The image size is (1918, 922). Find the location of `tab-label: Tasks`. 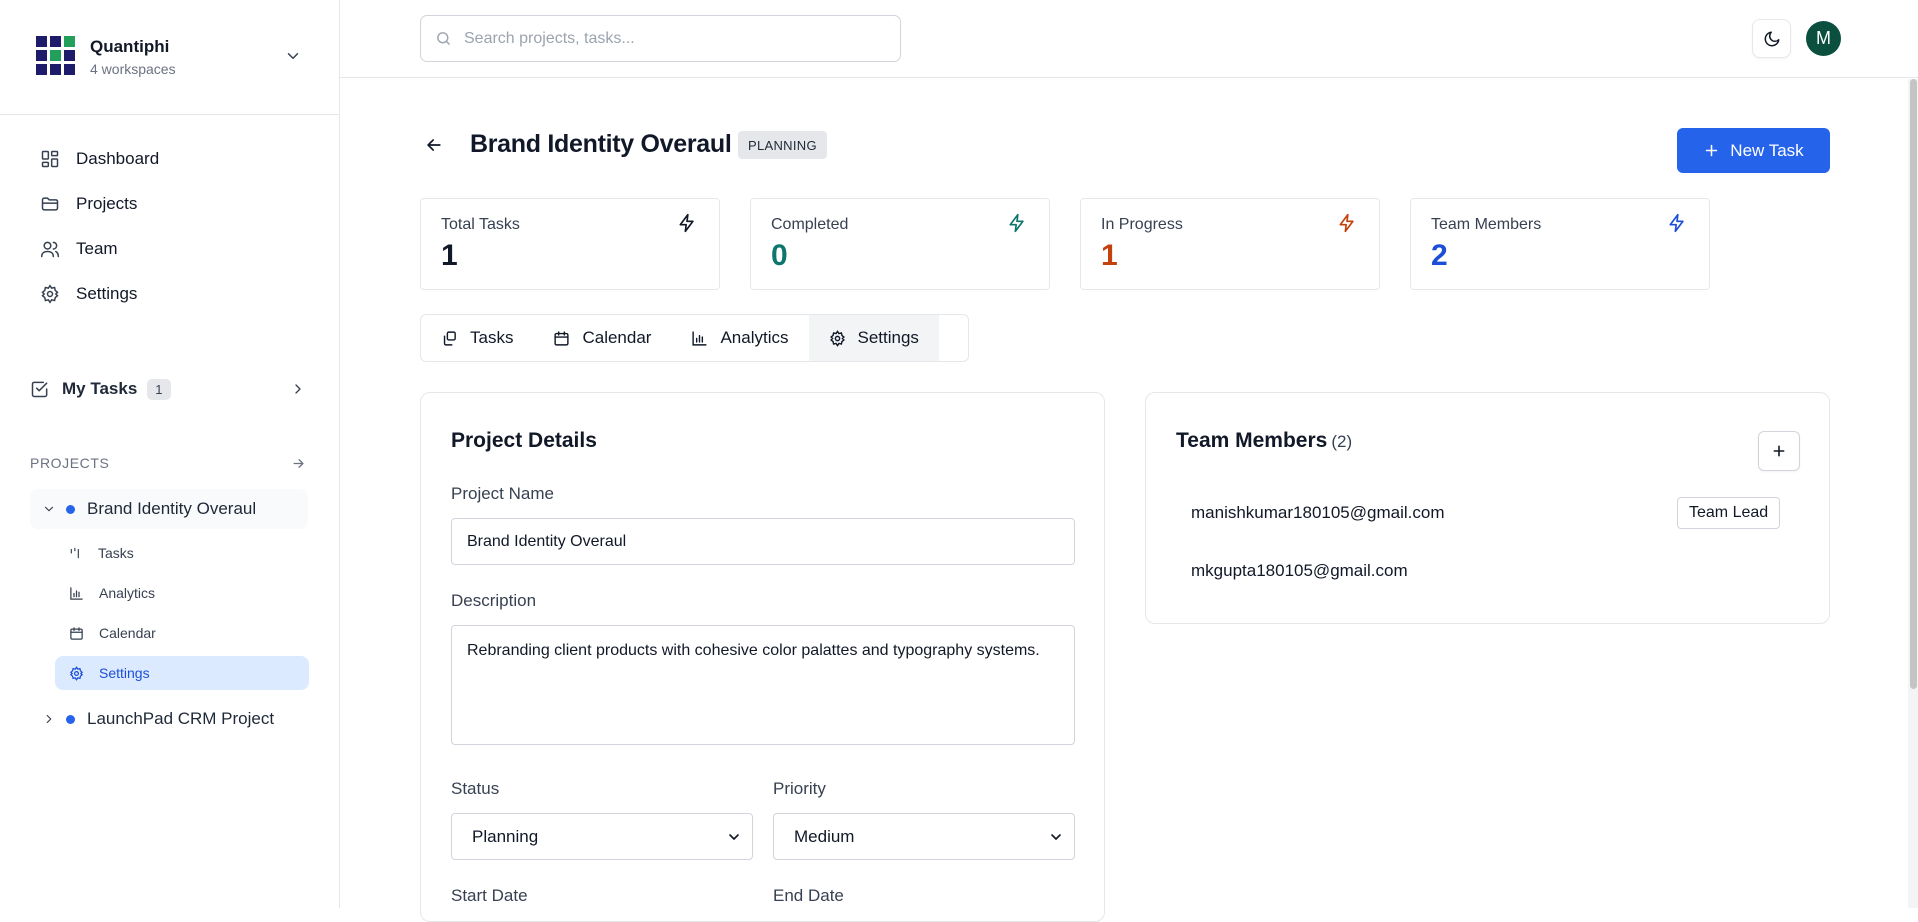

tab-label: Tasks is located at coordinates (492, 337).